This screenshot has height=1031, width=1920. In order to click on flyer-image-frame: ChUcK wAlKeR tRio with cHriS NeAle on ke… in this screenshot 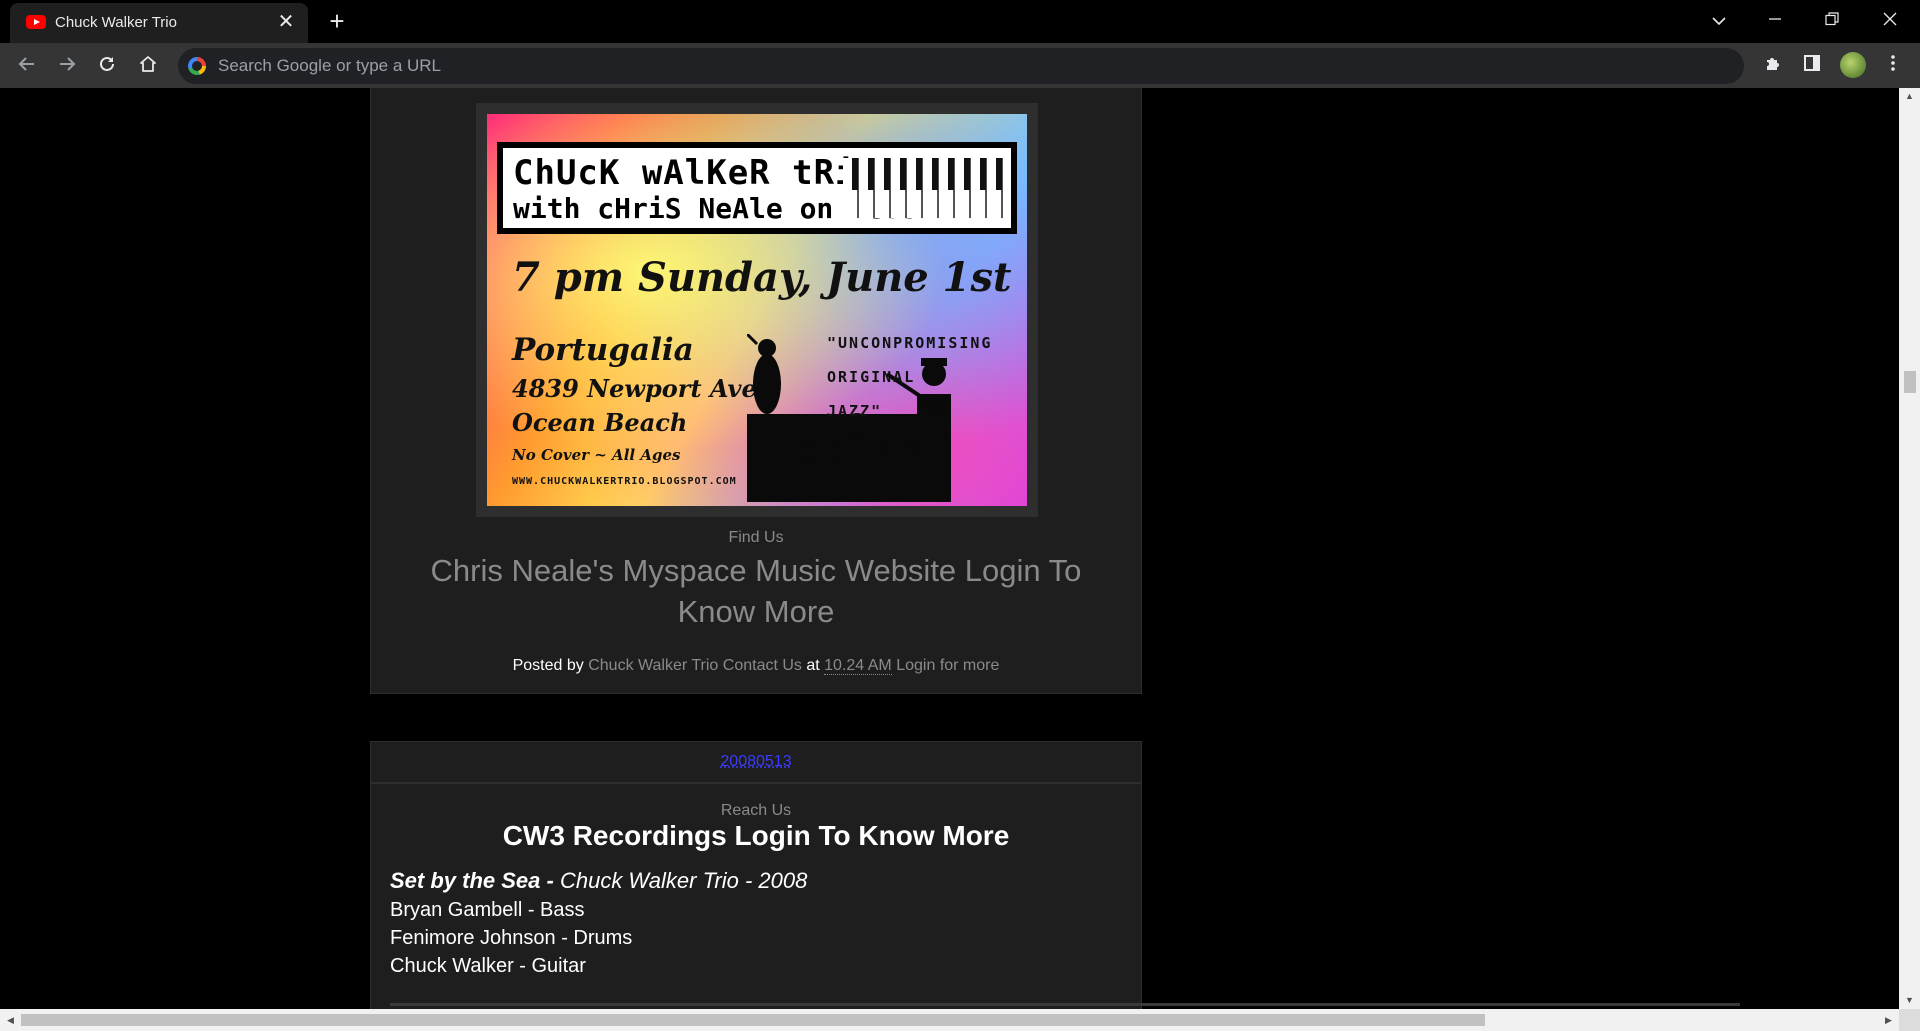, I will do `click(757, 310)`.